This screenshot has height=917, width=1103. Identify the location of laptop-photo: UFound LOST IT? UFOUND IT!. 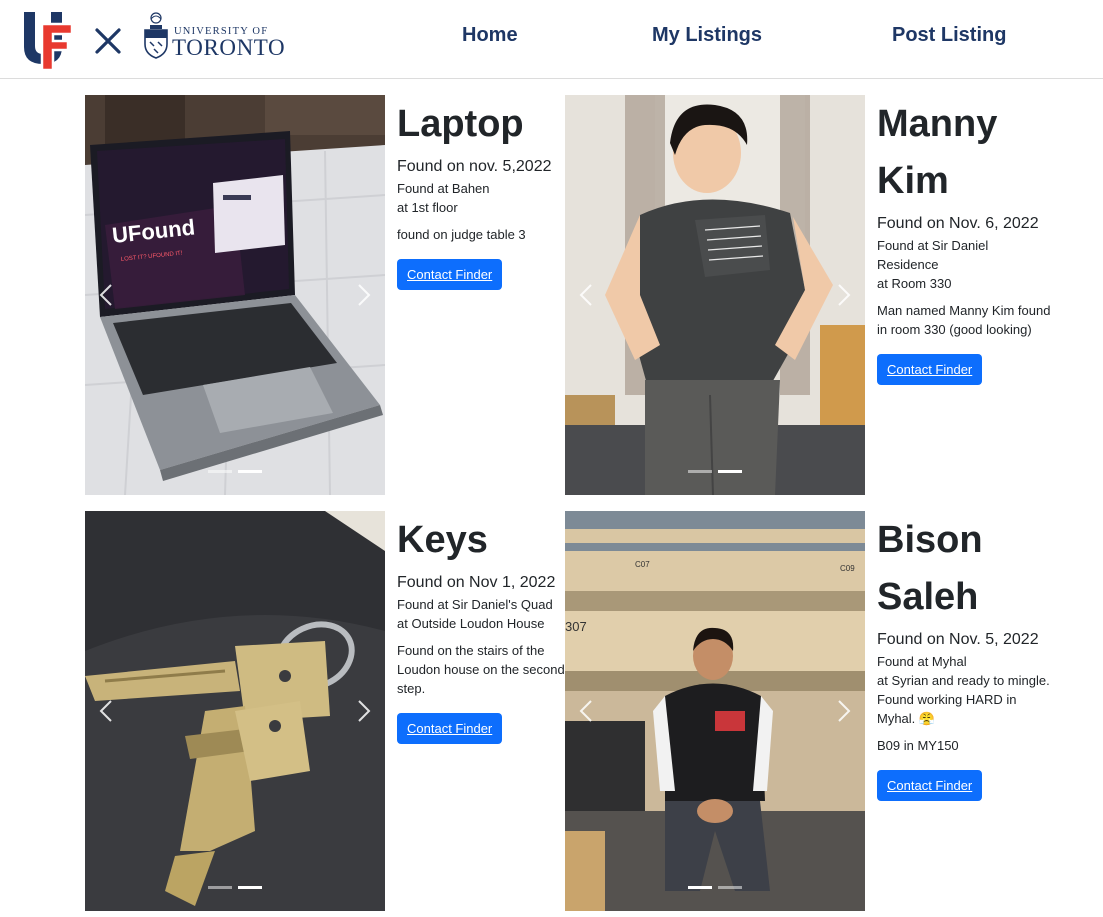
(235, 295).